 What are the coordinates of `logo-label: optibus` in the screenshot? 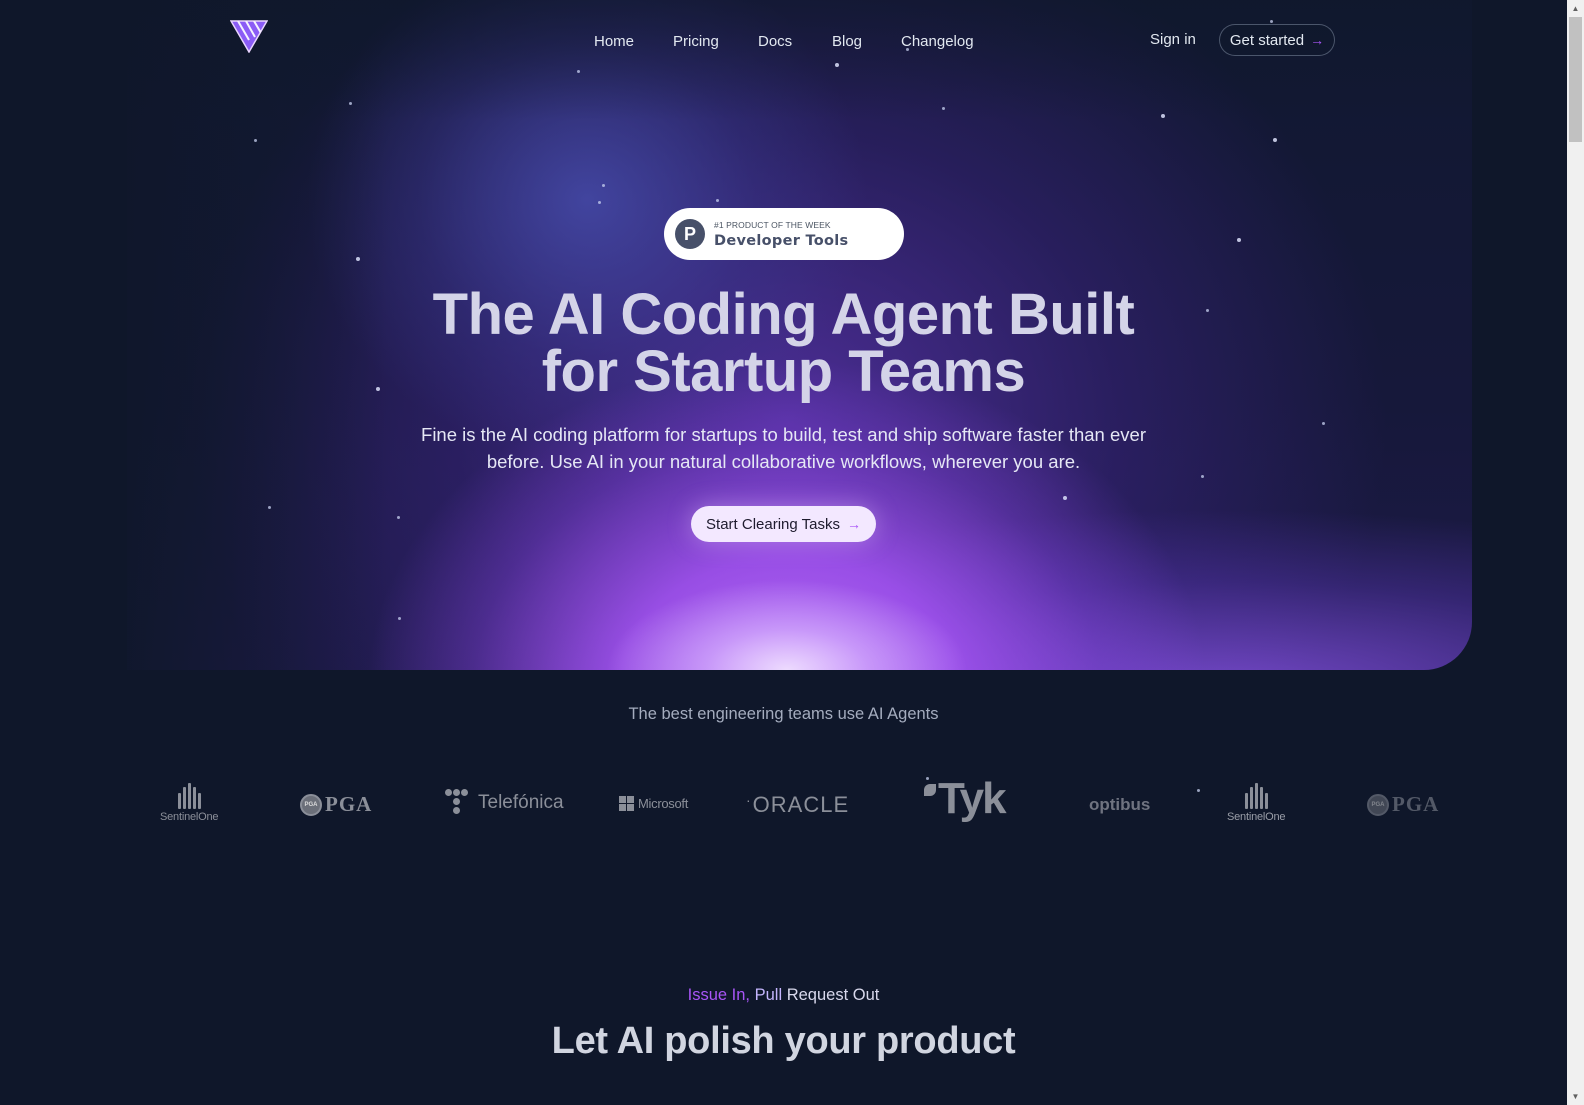 It's located at (1120, 804).